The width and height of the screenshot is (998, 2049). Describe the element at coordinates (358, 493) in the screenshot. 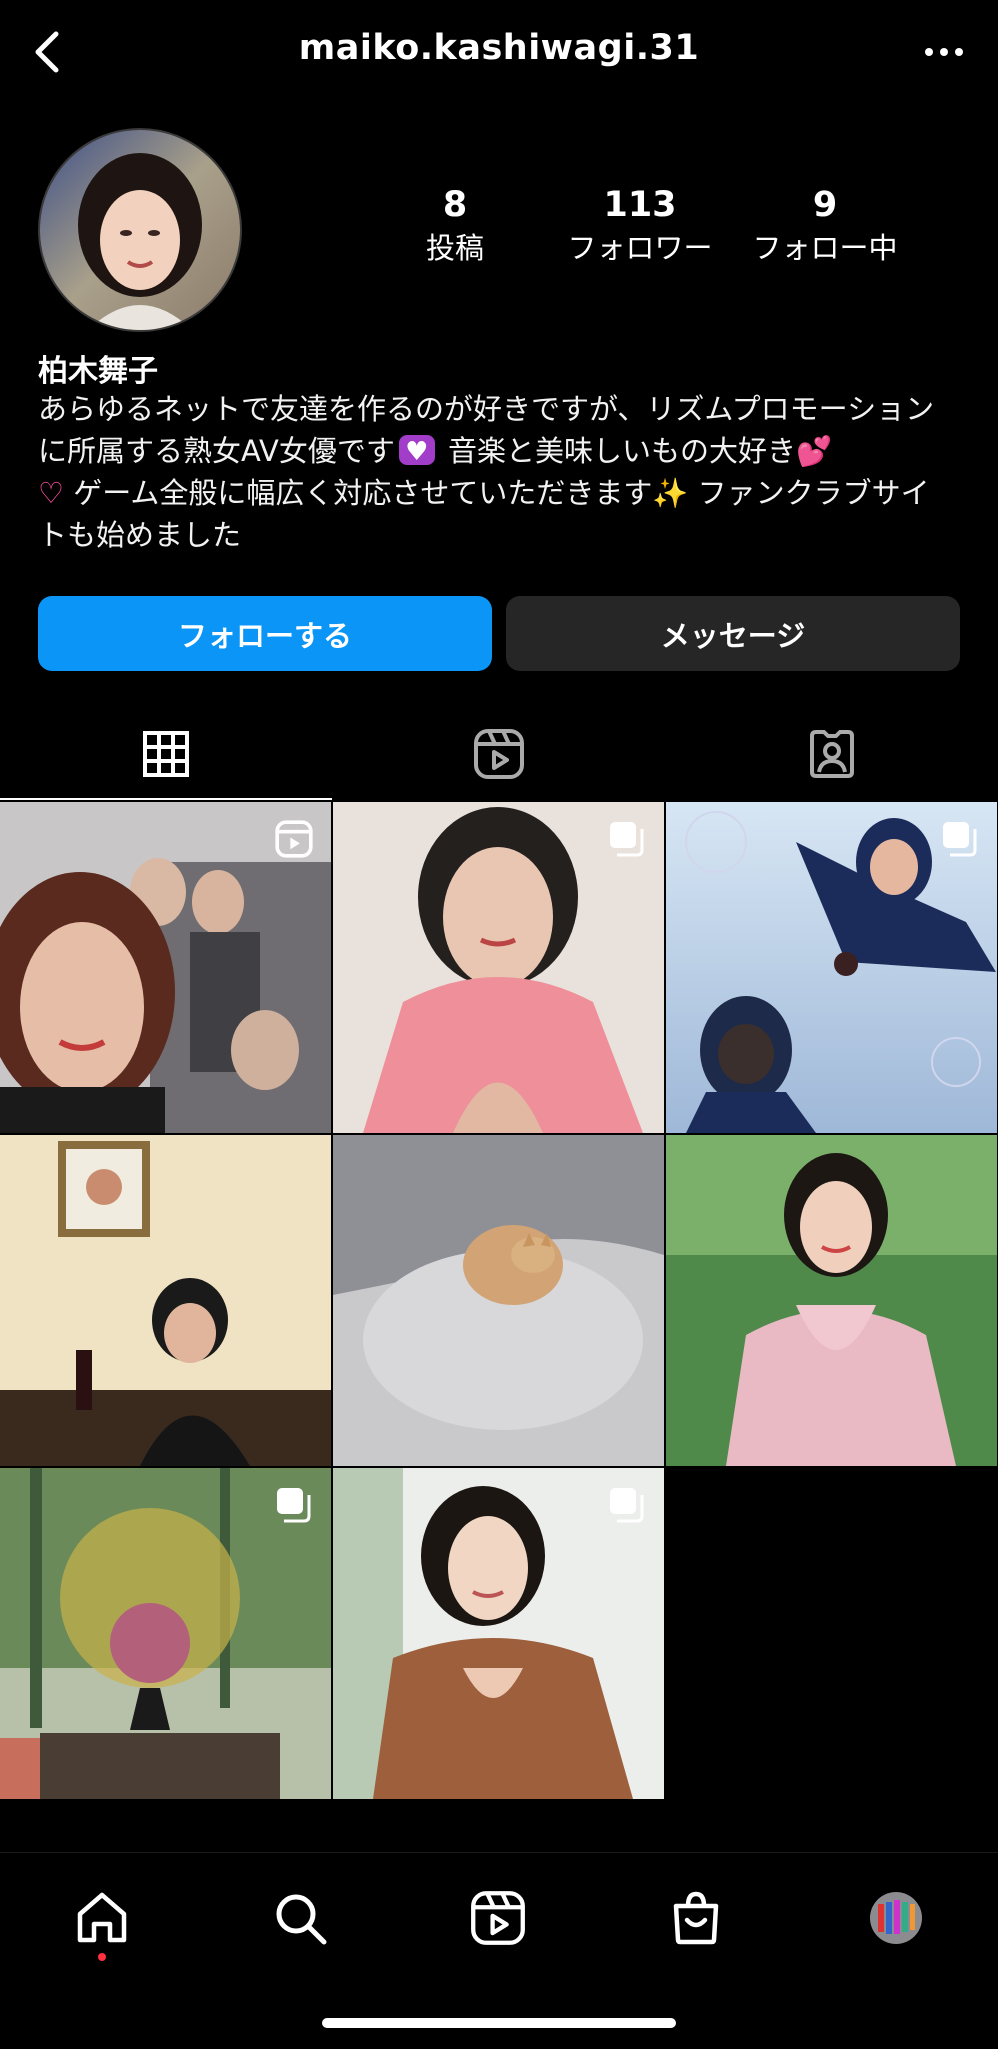

I see `bio-text-3: ゲーム全般に幅広く対応させていただきます` at that location.